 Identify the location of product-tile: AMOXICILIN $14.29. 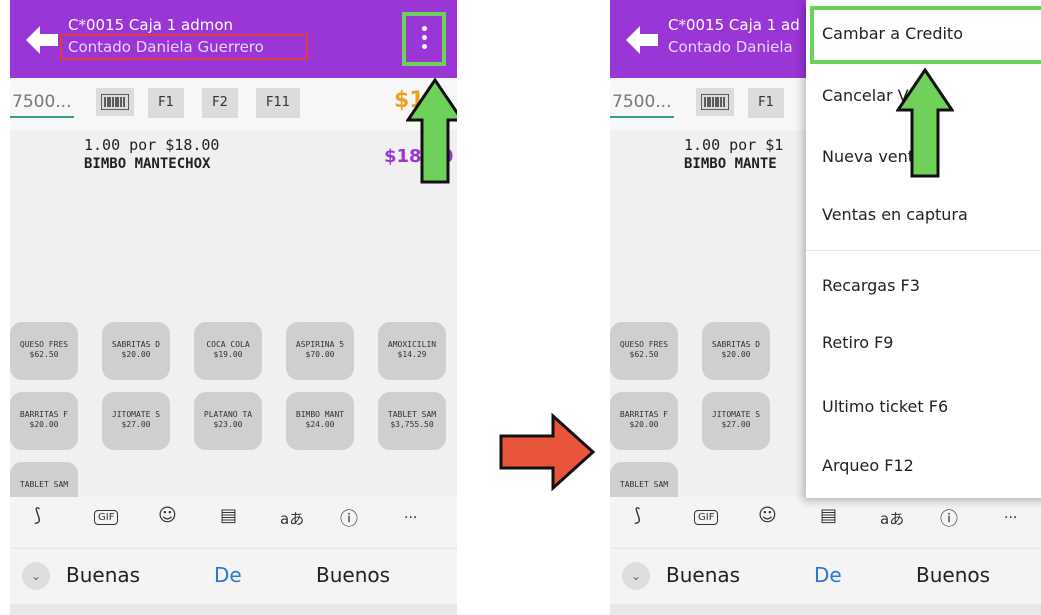
(412, 351).